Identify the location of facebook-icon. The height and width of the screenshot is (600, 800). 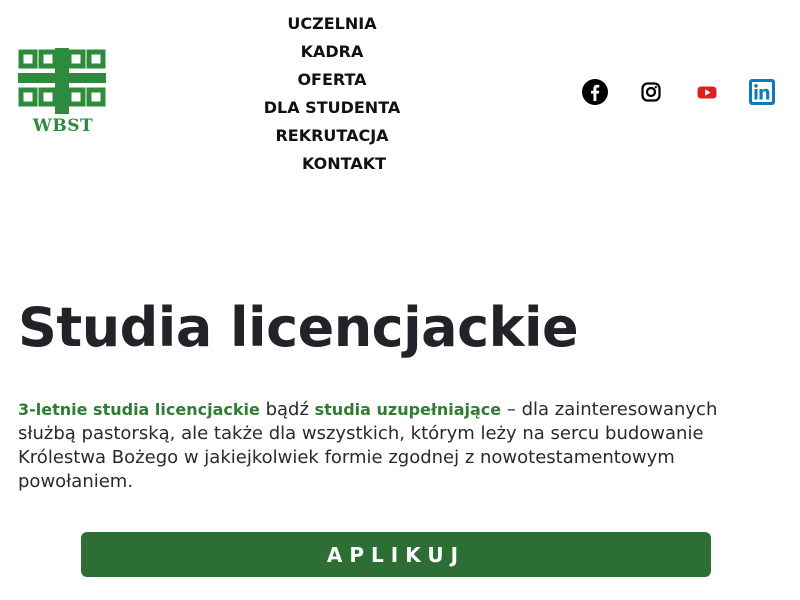
(595, 92).